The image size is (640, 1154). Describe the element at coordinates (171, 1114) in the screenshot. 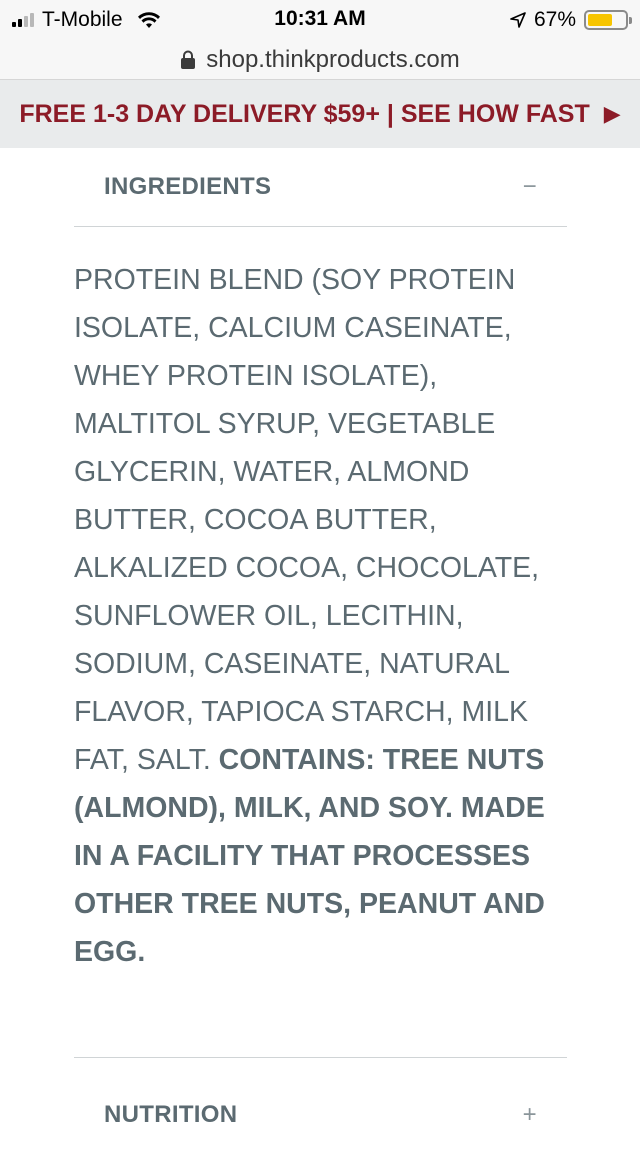

I see `nutrition-title: NUTRITION` at that location.